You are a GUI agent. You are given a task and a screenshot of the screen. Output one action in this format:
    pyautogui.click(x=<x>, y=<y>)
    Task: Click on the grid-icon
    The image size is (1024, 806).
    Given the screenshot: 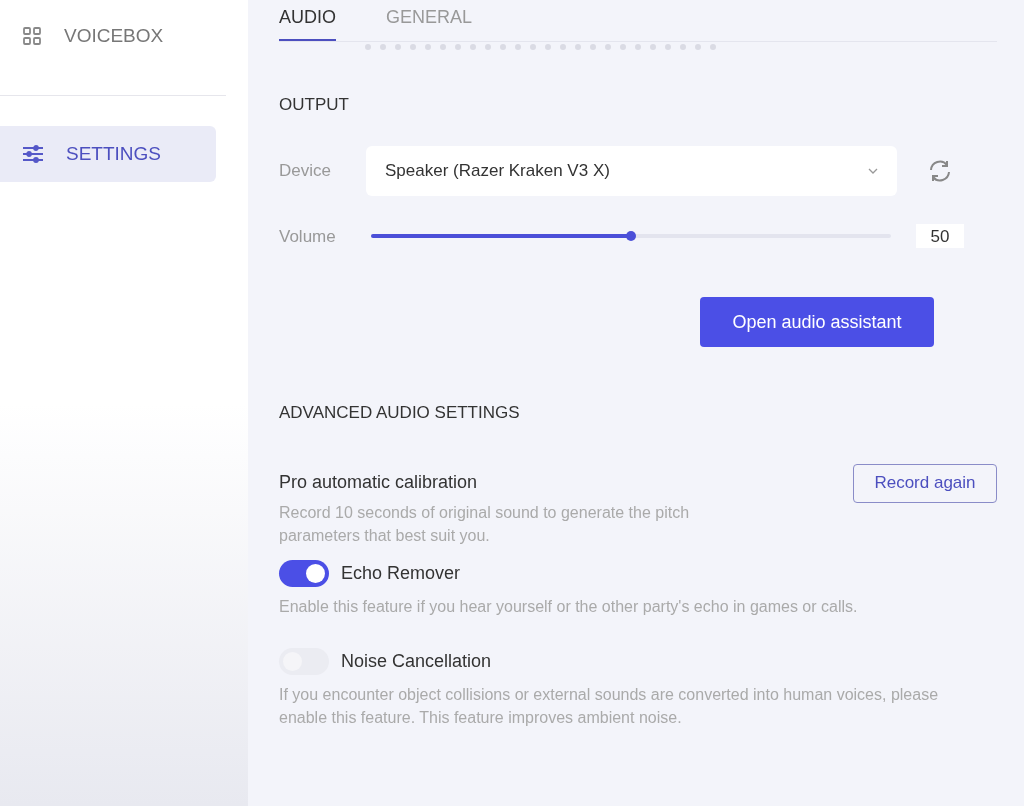 What is the action you would take?
    pyautogui.click(x=32, y=36)
    